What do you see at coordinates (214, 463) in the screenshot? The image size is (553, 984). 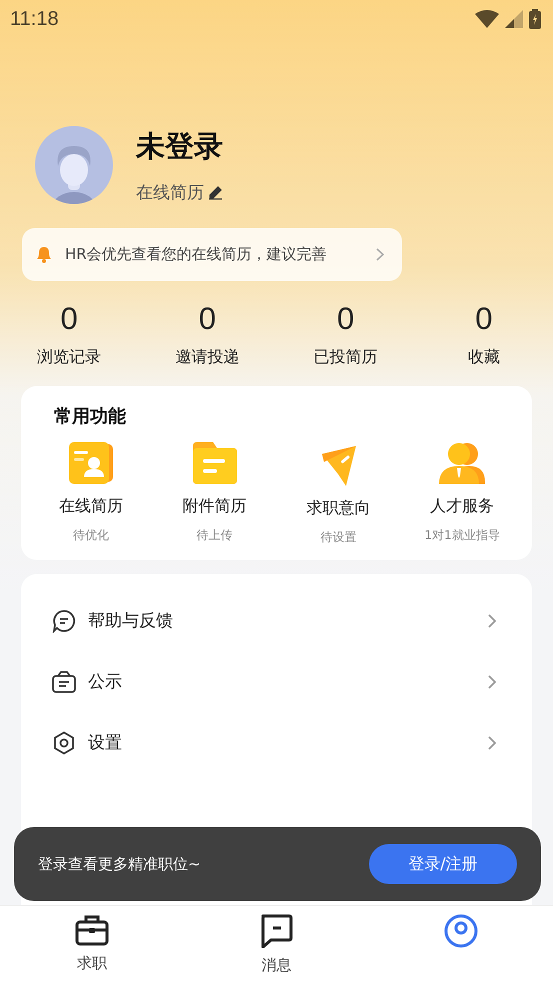 I see `folder-icon` at bounding box center [214, 463].